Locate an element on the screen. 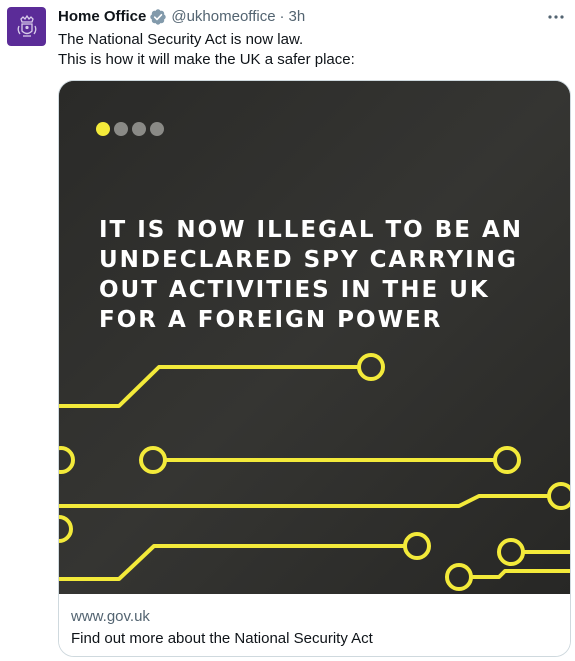 The height and width of the screenshot is (661, 575). author-handle: @ukhomeoffice is located at coordinates (223, 17).